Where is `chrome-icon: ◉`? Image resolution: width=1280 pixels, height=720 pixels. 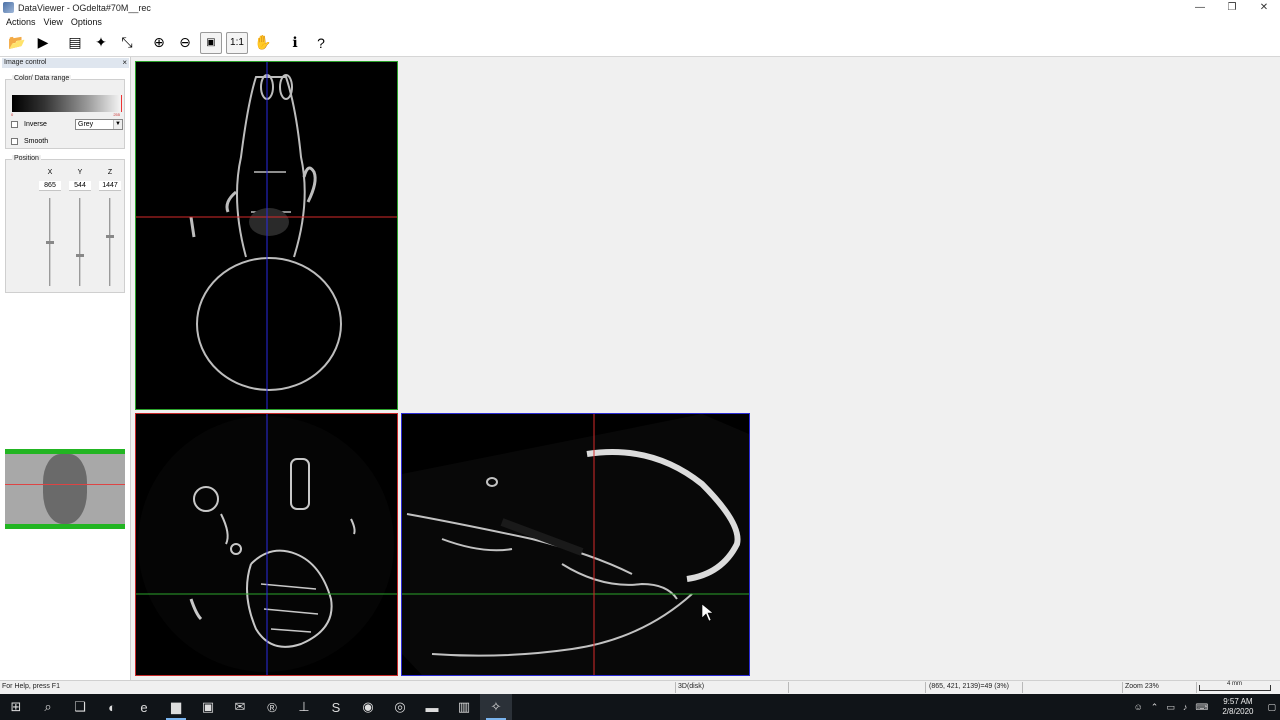 chrome-icon: ◉ is located at coordinates (368, 707).